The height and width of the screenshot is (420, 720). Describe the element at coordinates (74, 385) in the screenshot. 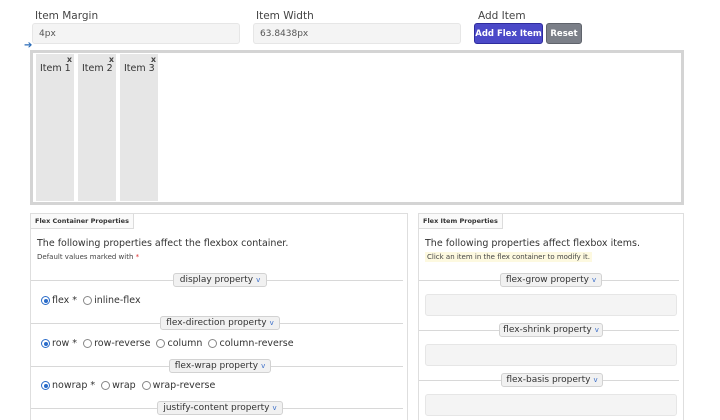

I see `radio-label: nowrap *` at that location.